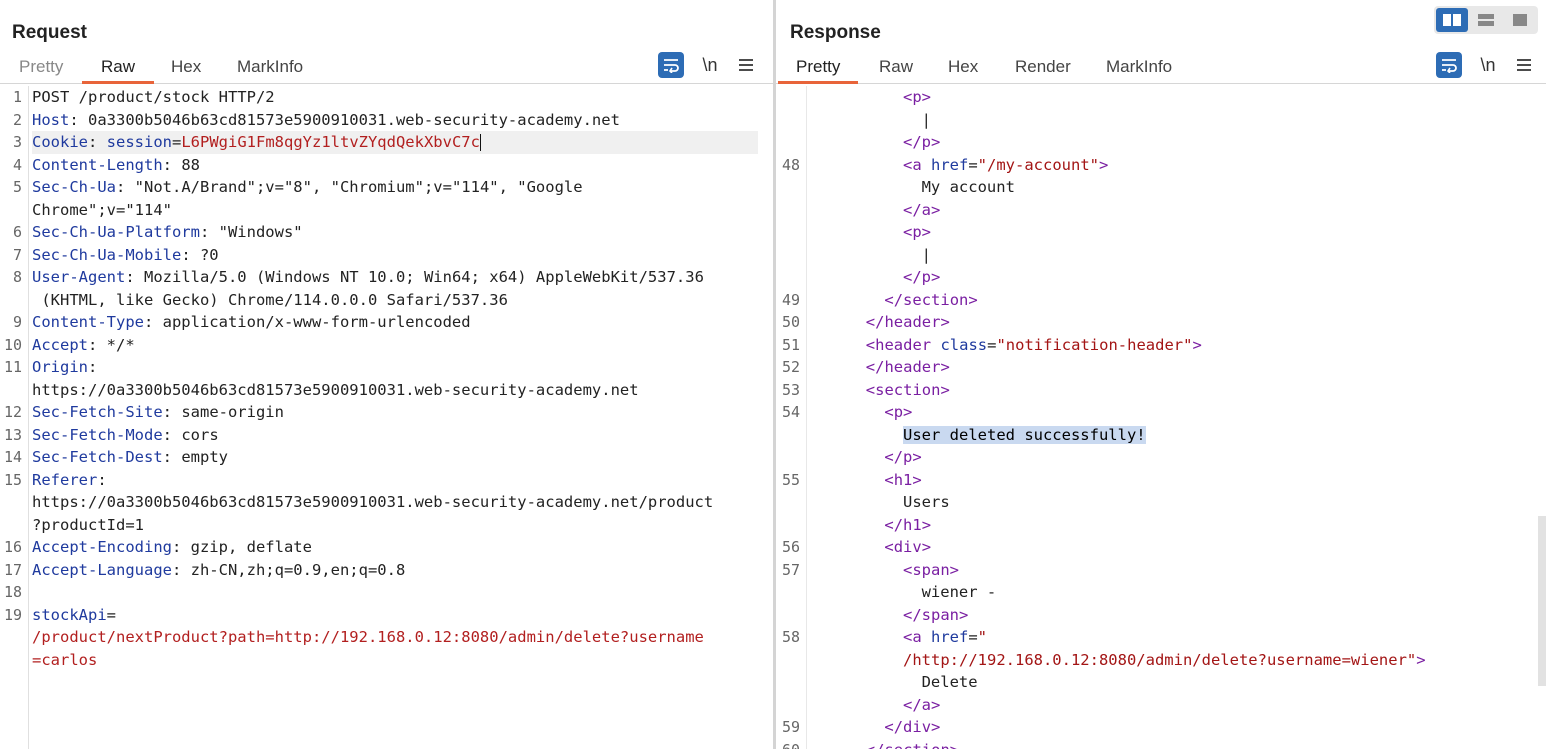 Image resolution: width=1546 pixels, height=749 pixels. I want to click on code-line: 7 Sec-Ch-Ua-Mobile: ?0, so click(386, 255).